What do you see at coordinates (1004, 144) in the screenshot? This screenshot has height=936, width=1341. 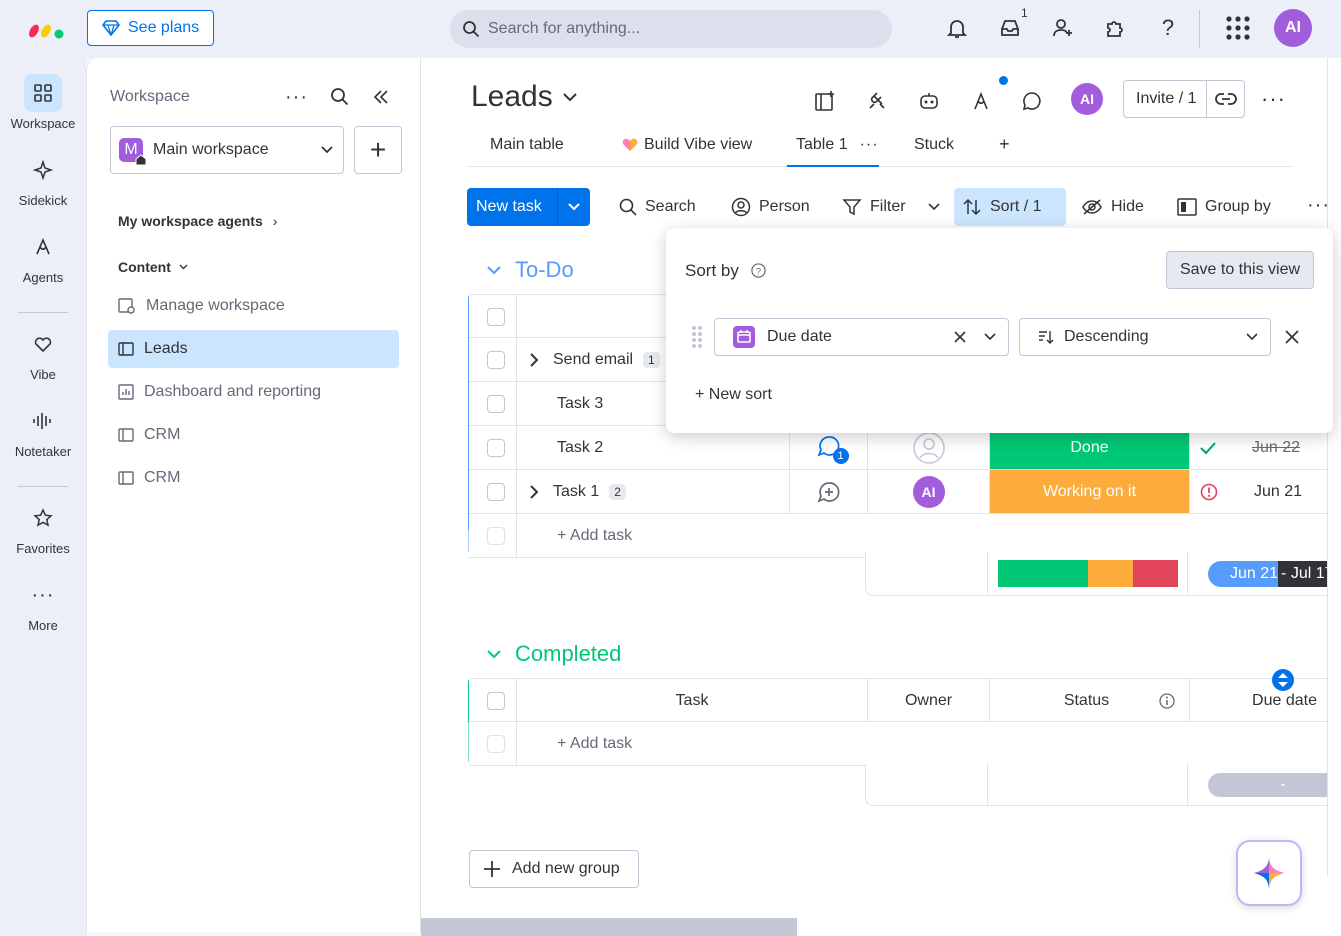 I see `add-view-button: +` at bounding box center [1004, 144].